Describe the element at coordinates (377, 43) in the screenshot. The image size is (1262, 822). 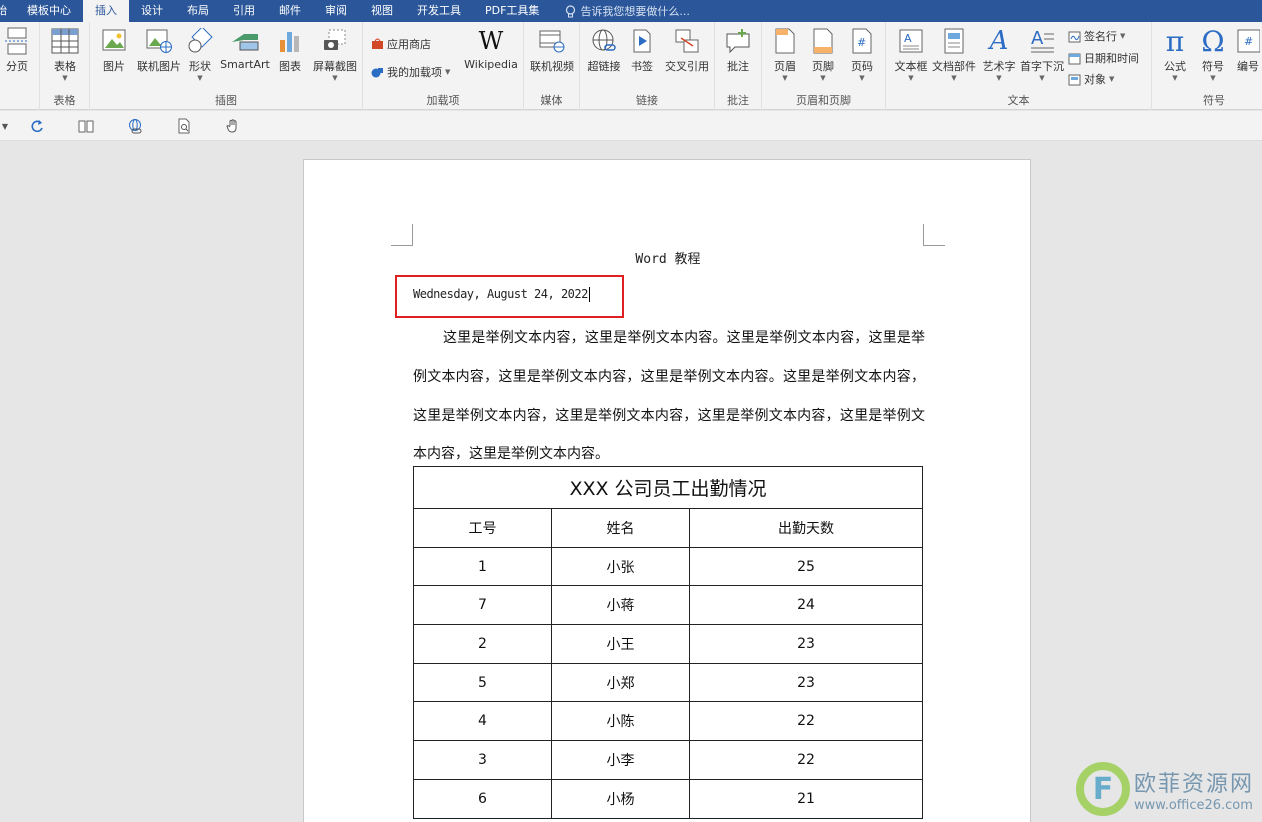
I see `store-icon` at that location.